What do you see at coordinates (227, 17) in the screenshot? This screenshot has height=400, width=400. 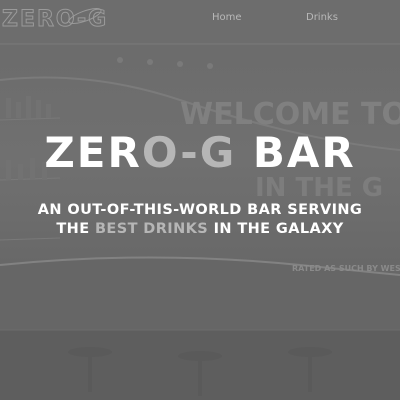 I see `nav-home-link: Home` at bounding box center [227, 17].